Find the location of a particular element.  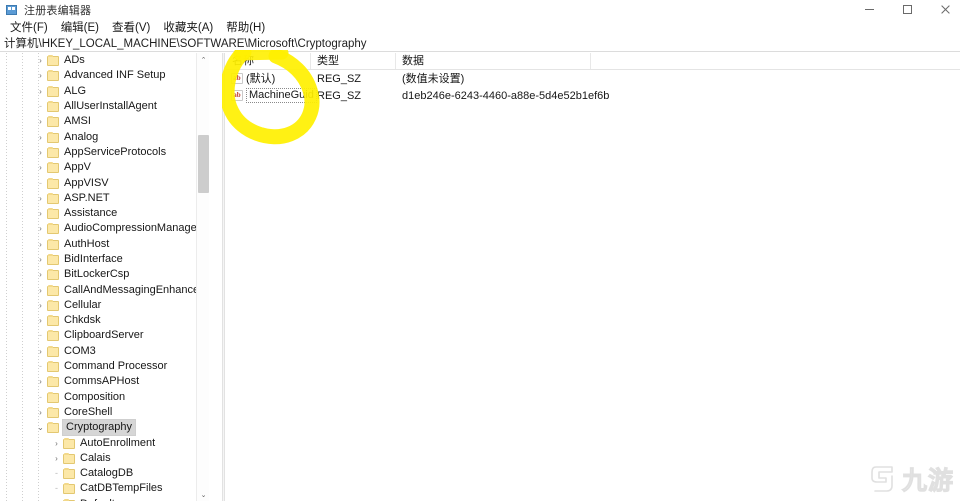

scroll-down-arrow-icon: ⌄ is located at coordinates (203, 494).